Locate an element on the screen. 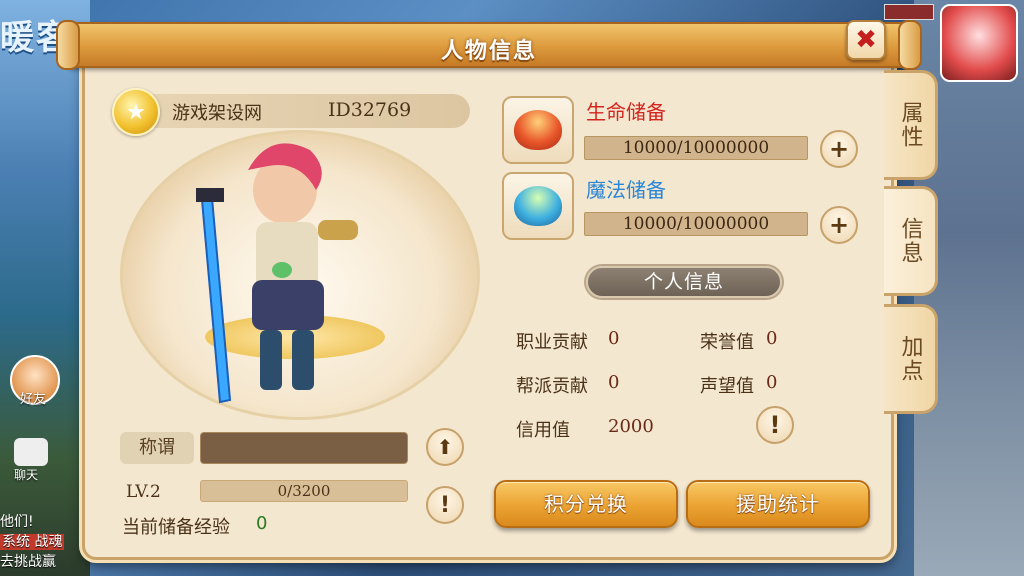 The image size is (1024, 576). close-button: ✖ is located at coordinates (866, 40).